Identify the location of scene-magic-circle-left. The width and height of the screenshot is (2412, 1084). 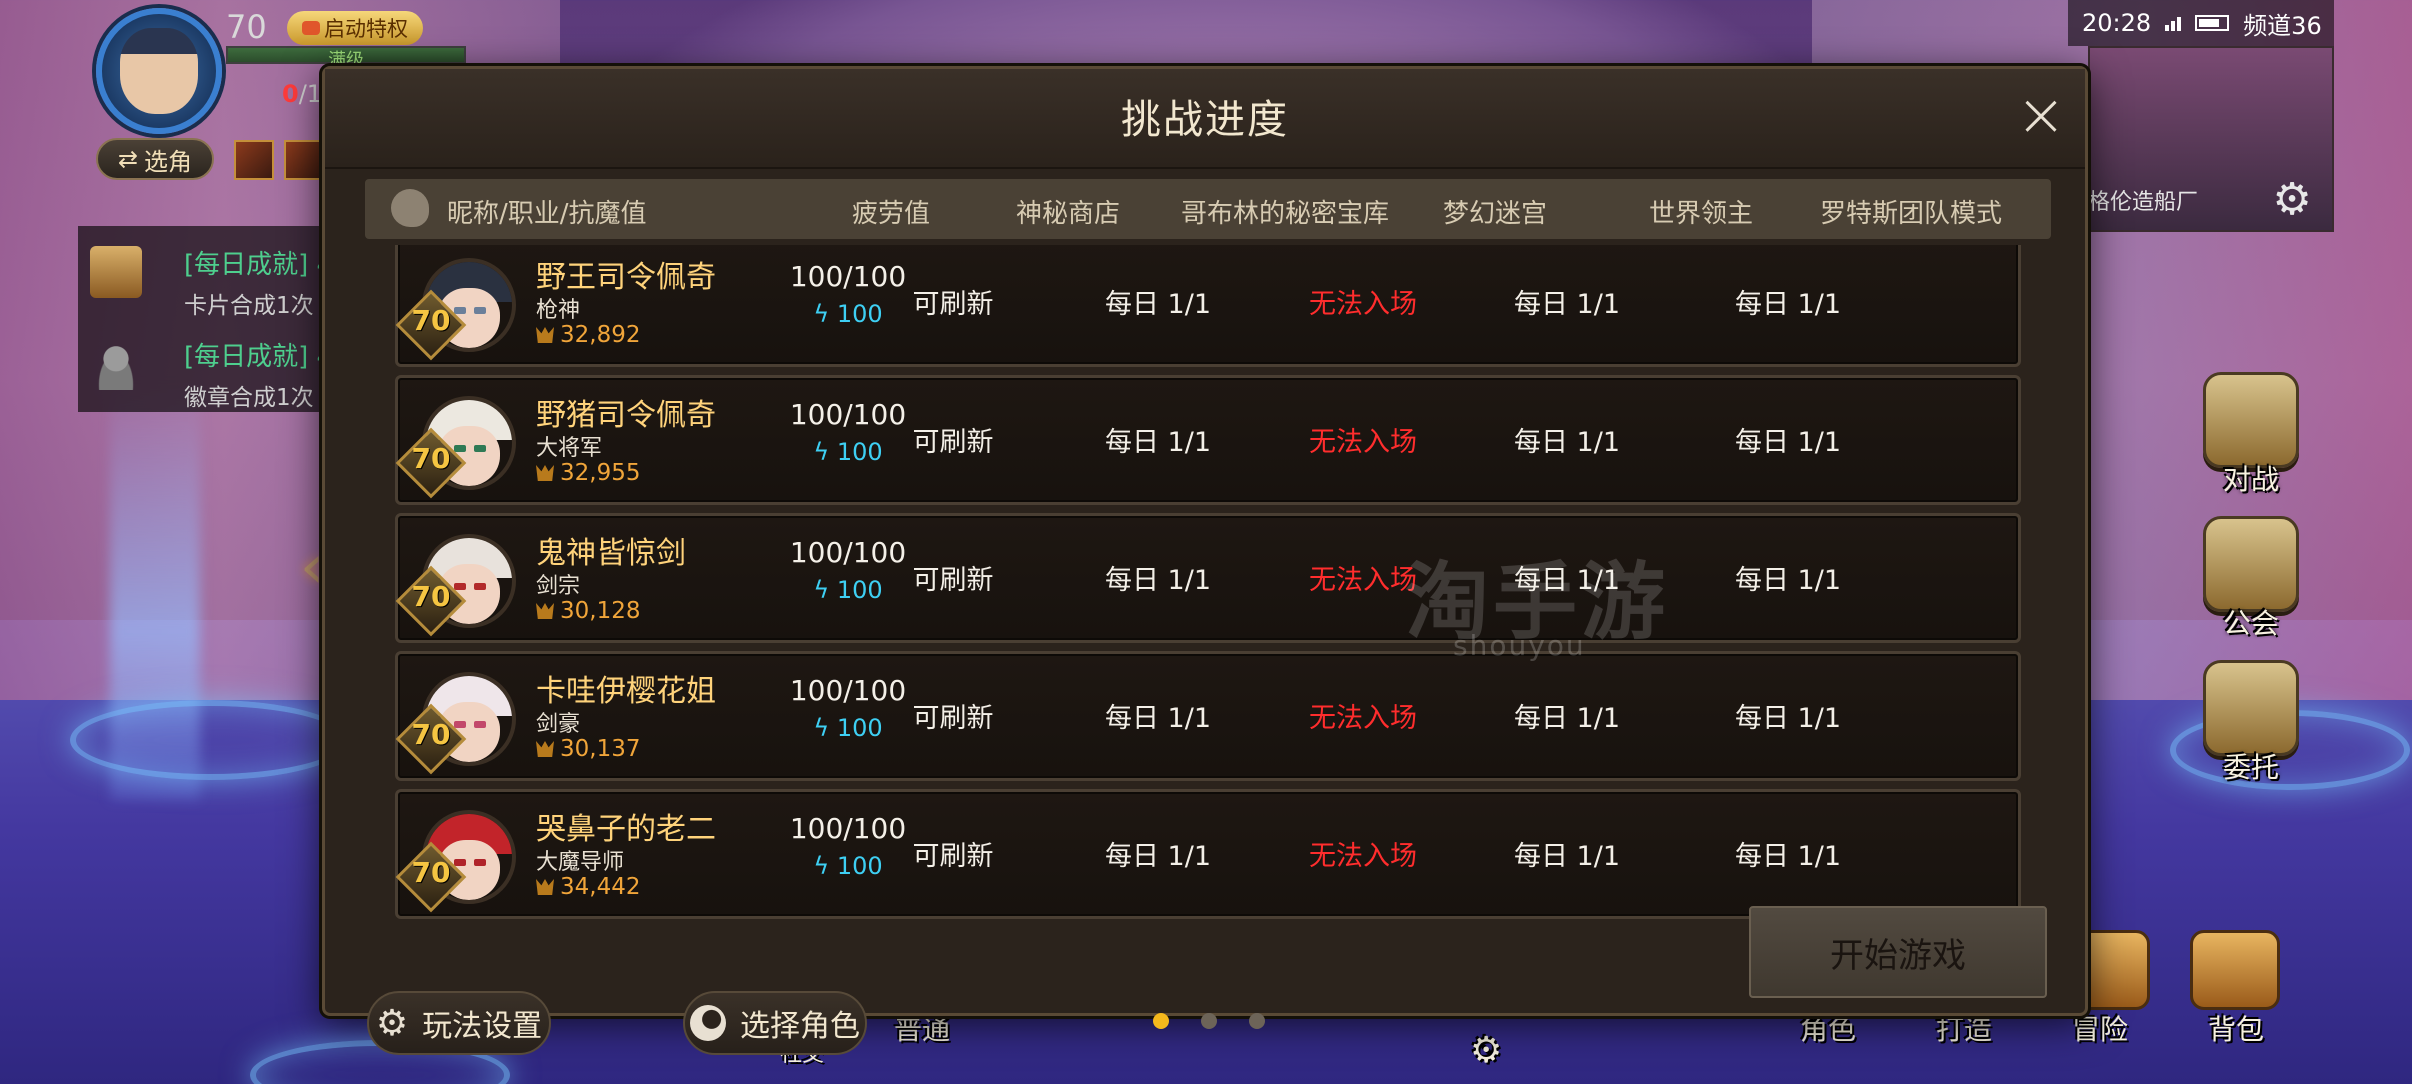
(210, 740).